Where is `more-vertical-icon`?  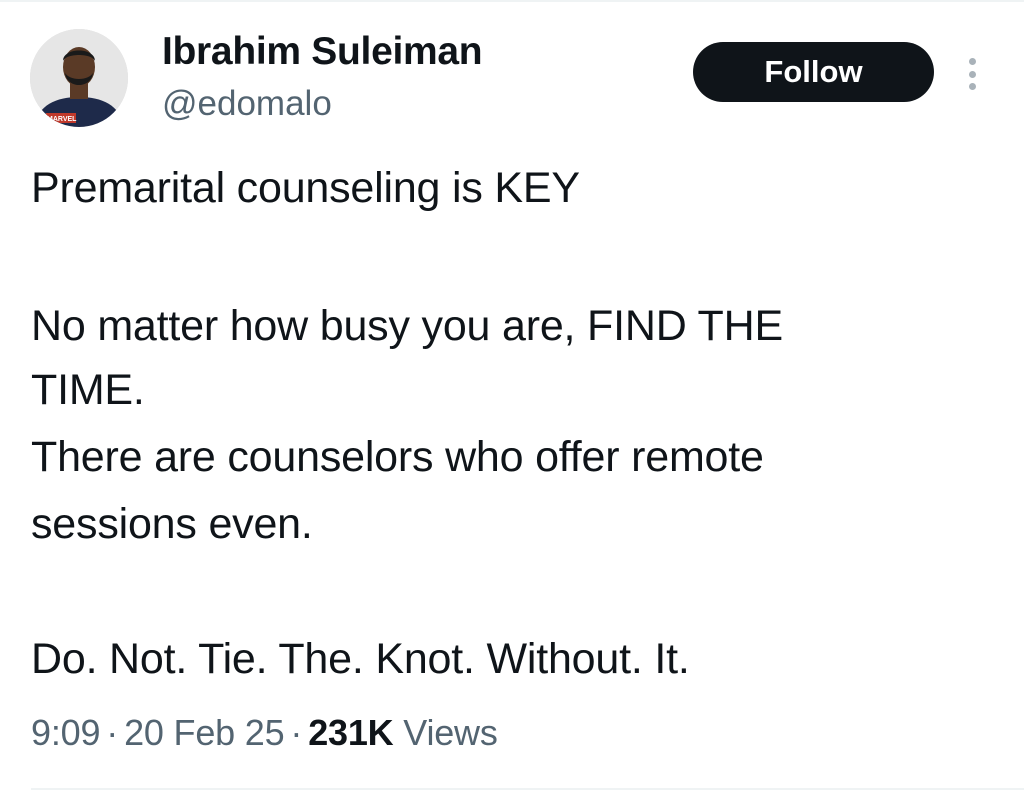
more-vertical-icon is located at coordinates (972, 74).